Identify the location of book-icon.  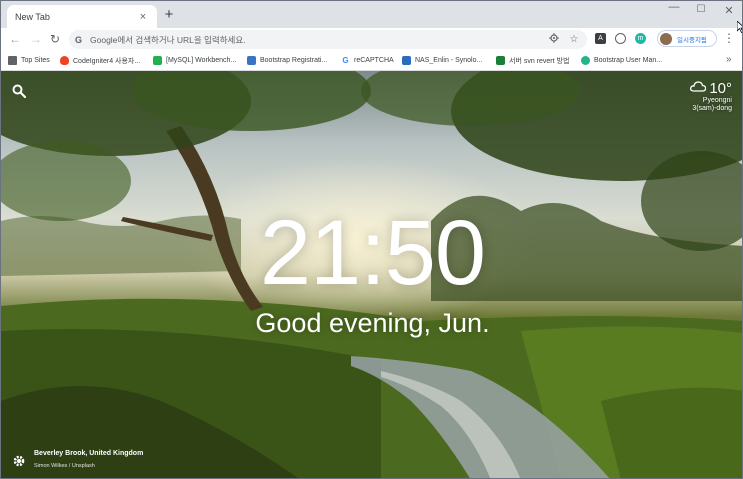
(500, 60).